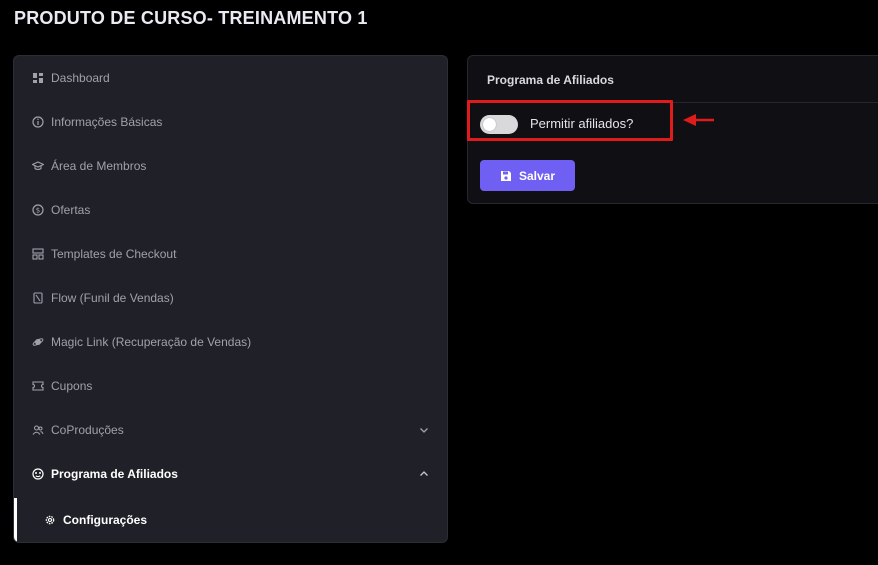 This screenshot has height=565, width=878. I want to click on panel-title: Programa de Afiliados, so click(550, 80).